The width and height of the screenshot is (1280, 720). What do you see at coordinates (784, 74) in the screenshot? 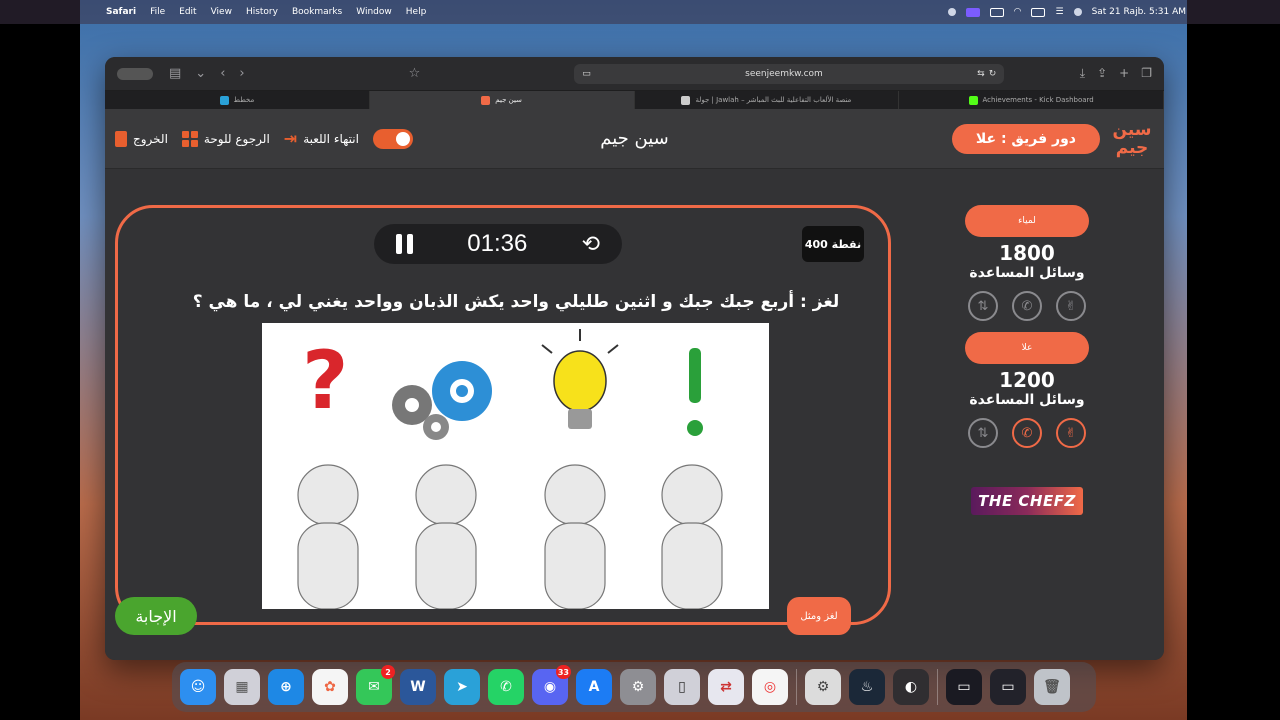
I see `url-text: seenjeemkw.com` at bounding box center [784, 74].